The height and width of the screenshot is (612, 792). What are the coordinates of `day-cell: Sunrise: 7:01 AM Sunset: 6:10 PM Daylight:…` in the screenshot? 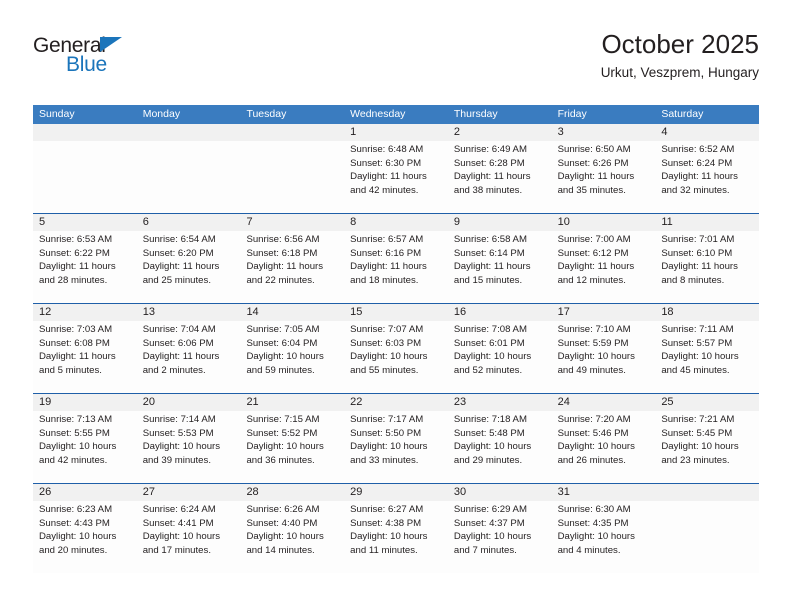 It's located at (707, 267).